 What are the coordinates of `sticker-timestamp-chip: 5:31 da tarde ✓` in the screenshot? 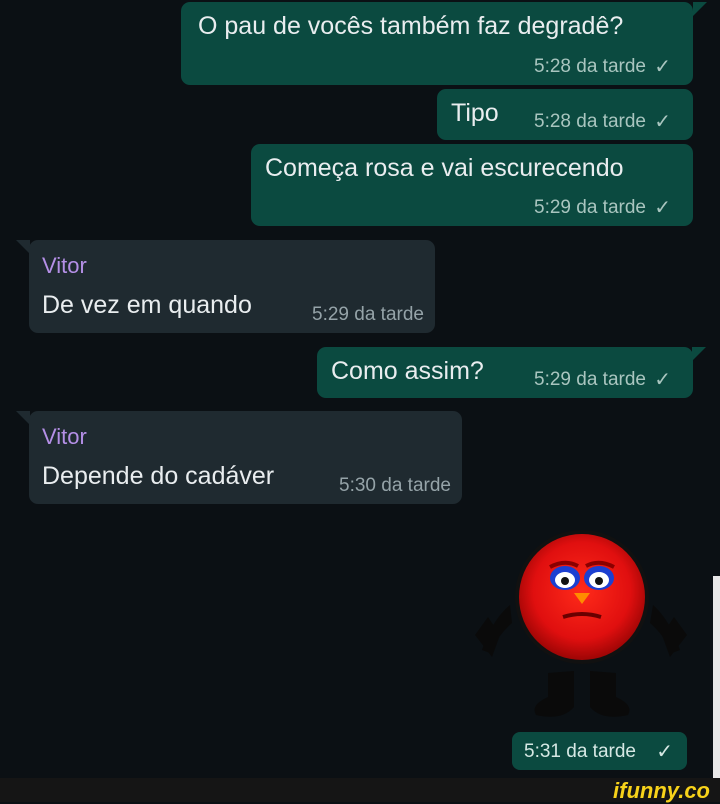 It's located at (599, 751).